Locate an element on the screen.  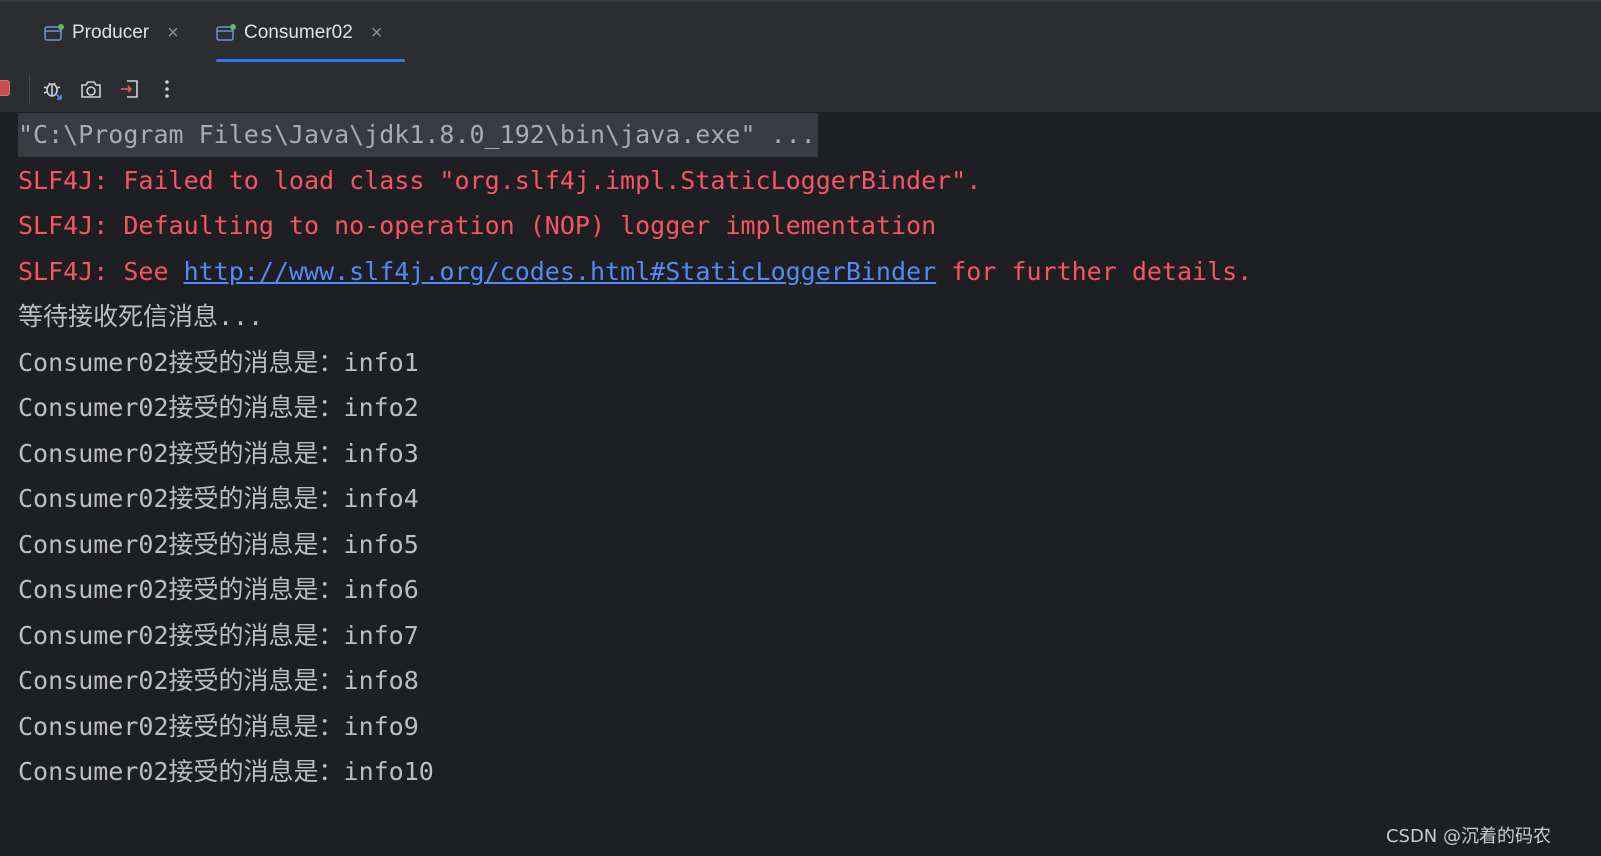
tab-producer: Producer × is located at coordinates (111, 33).